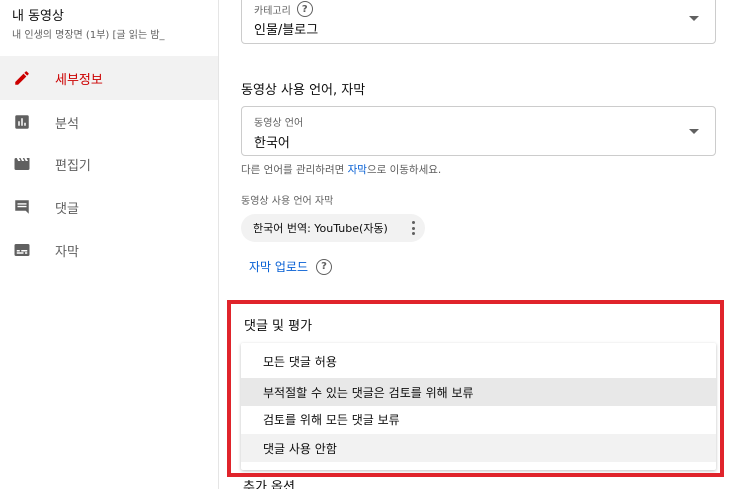 This screenshot has width=729, height=489. What do you see at coordinates (478, 131) in the screenshot?
I see `video-language-select: 동영상 언어 한국어` at bounding box center [478, 131].